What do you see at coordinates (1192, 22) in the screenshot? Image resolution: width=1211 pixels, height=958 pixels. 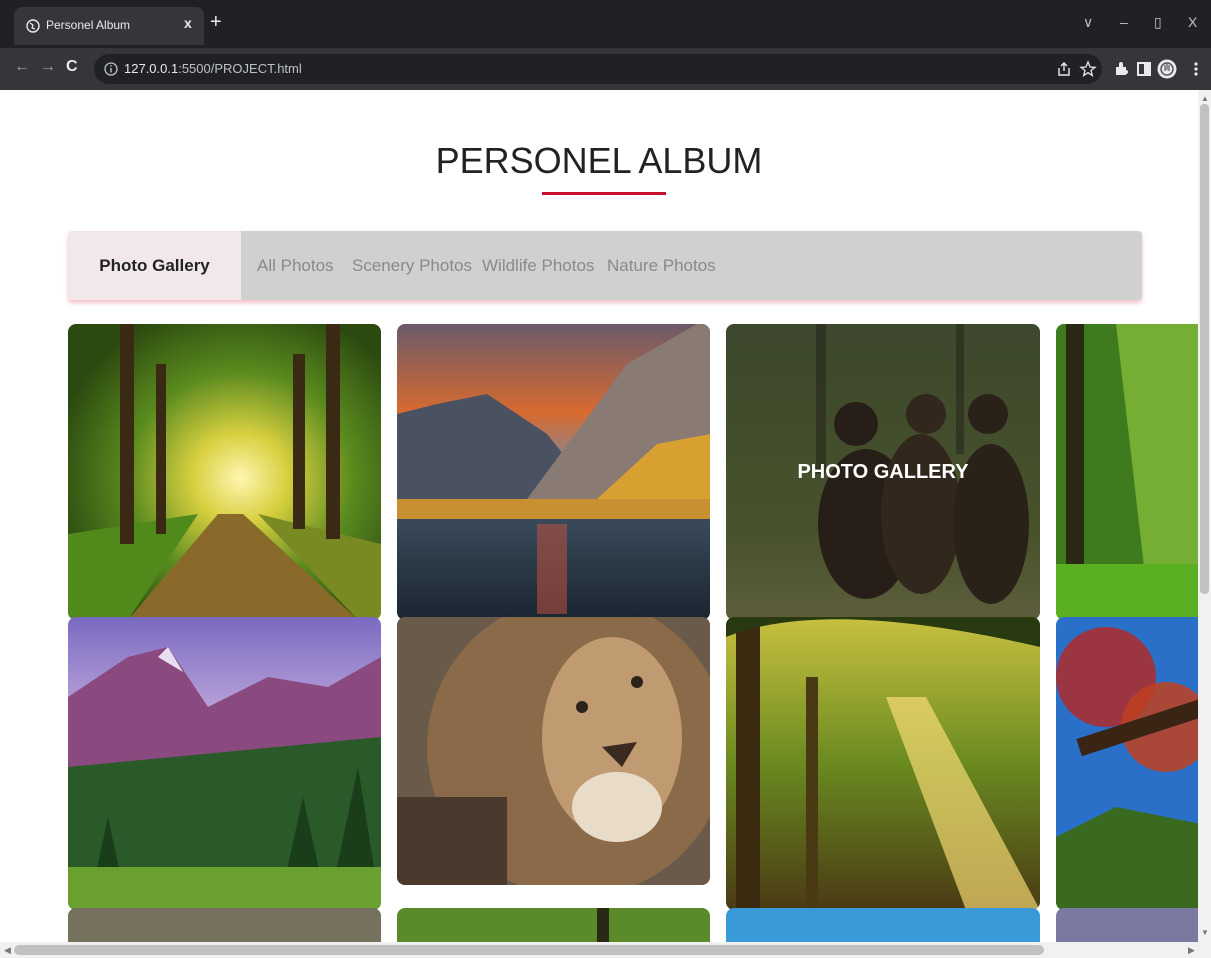 I see `close-window-button: X` at bounding box center [1192, 22].